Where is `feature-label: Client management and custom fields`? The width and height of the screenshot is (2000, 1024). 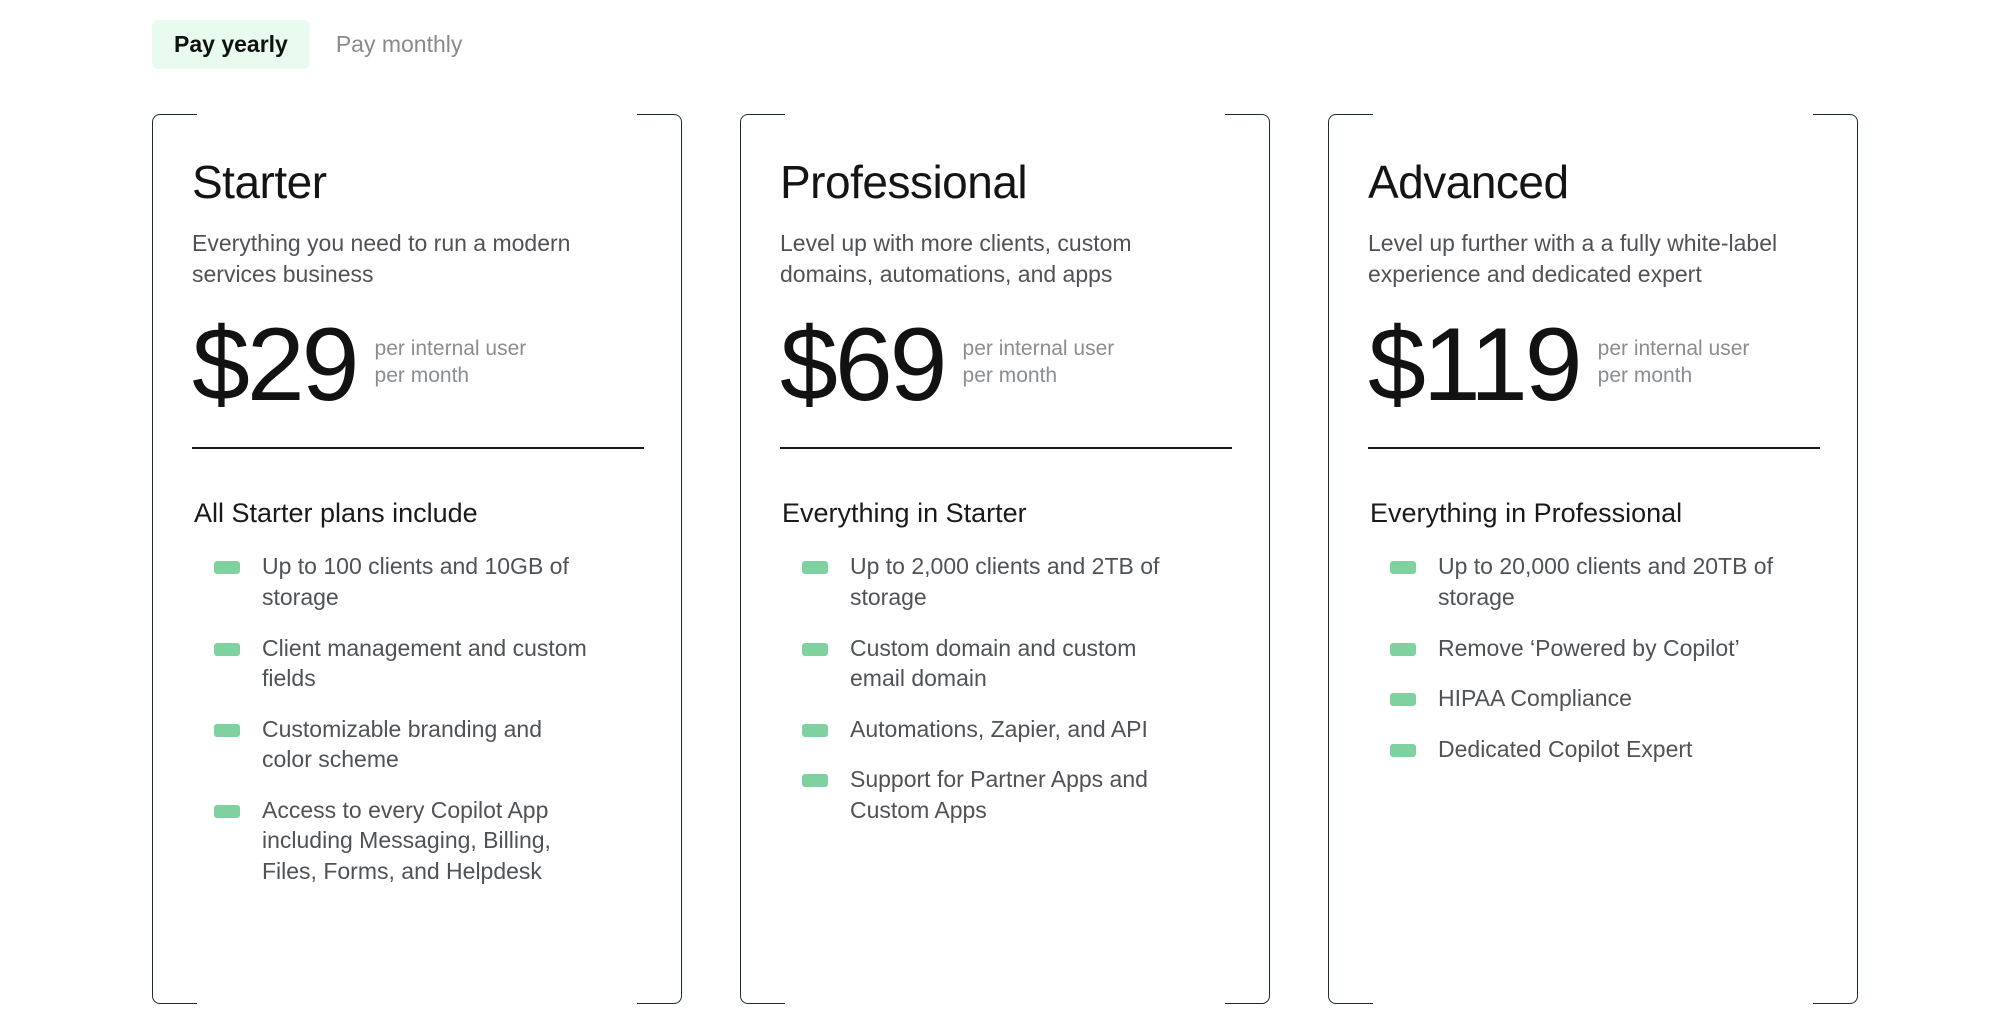
feature-label: Client management and custom fields is located at coordinates (424, 663).